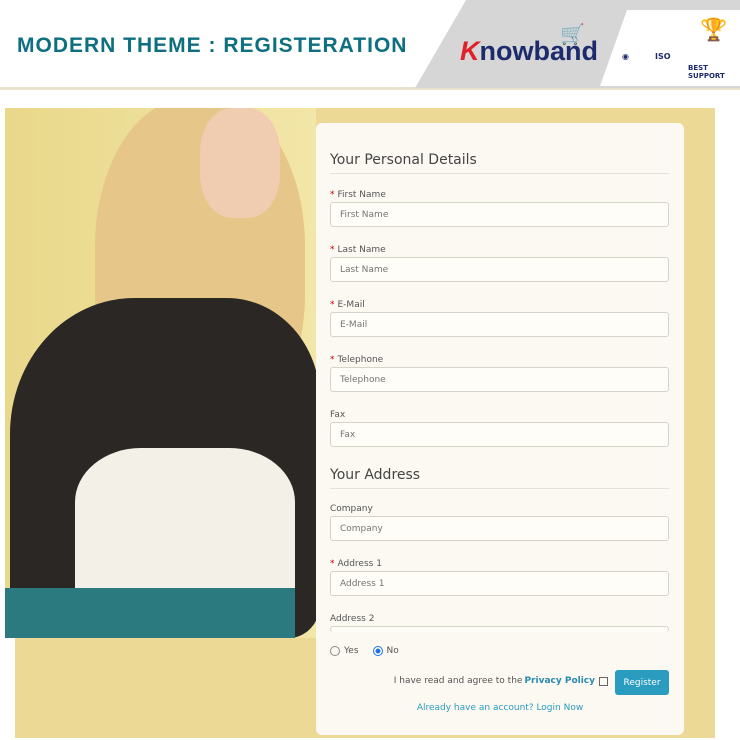 The width and height of the screenshot is (740, 740). I want to click on address-1-input, so click(499, 583).